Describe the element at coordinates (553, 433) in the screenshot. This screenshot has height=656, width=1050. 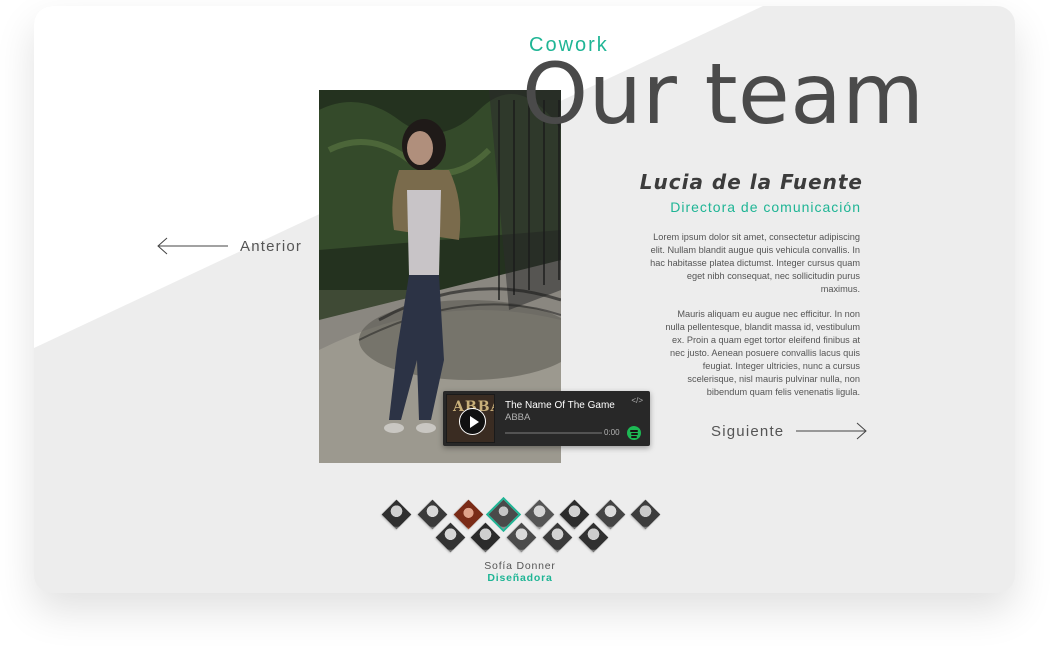
I see `progress-bar` at that location.